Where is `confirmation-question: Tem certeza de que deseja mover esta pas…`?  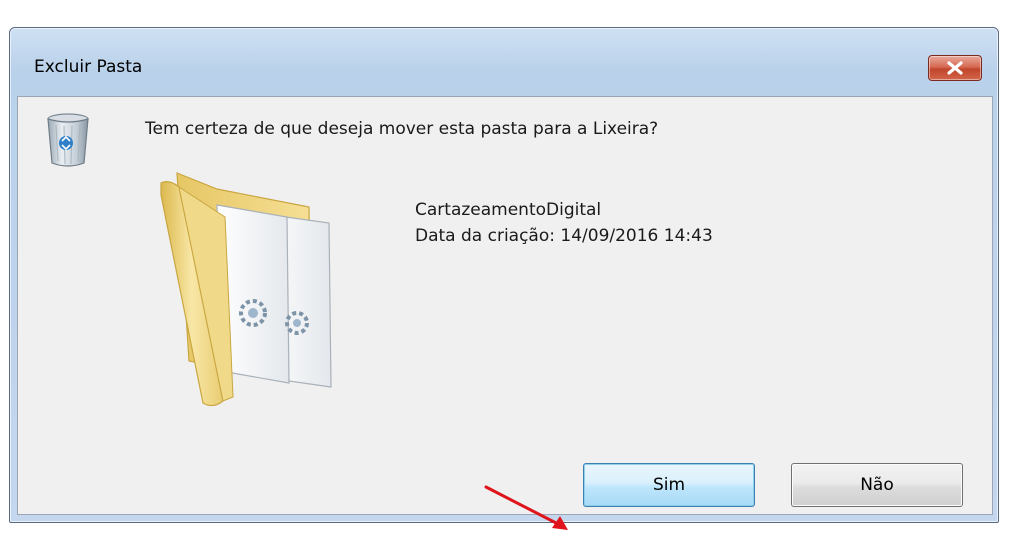 confirmation-question: Tem certeza de que deseja mover esta pas… is located at coordinates (402, 129).